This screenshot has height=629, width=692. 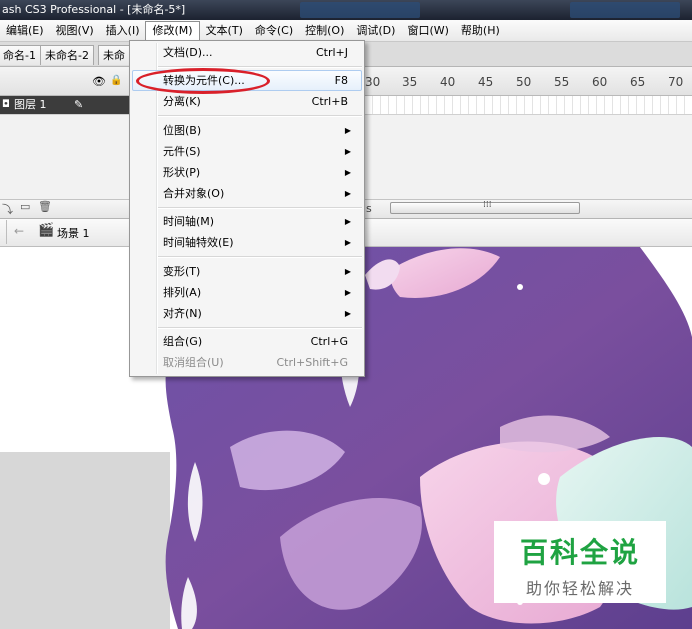 I want to click on scene-icon: 🎬, so click(x=46, y=230).